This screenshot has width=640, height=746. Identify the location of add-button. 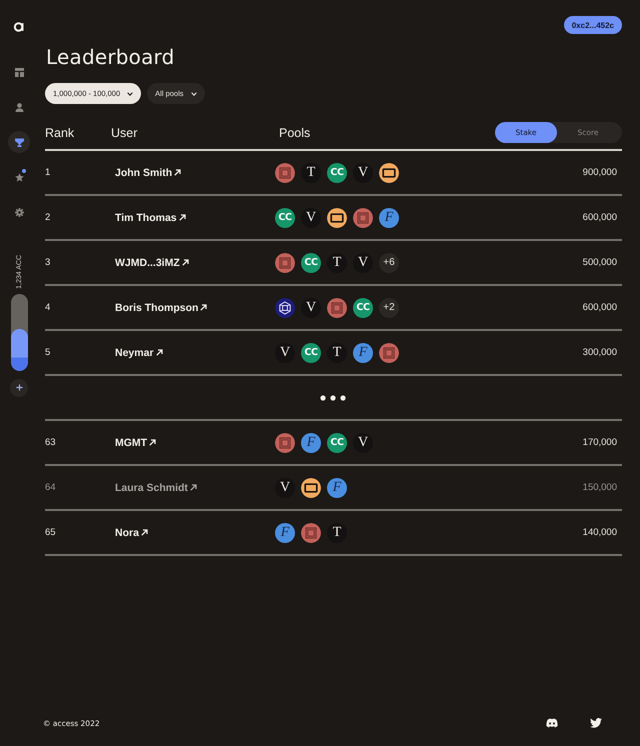
(19, 387).